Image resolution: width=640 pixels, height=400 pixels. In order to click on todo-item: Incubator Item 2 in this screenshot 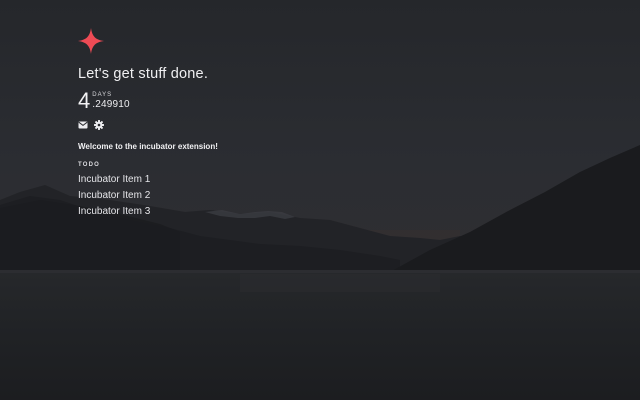, I will do `click(278, 196)`.